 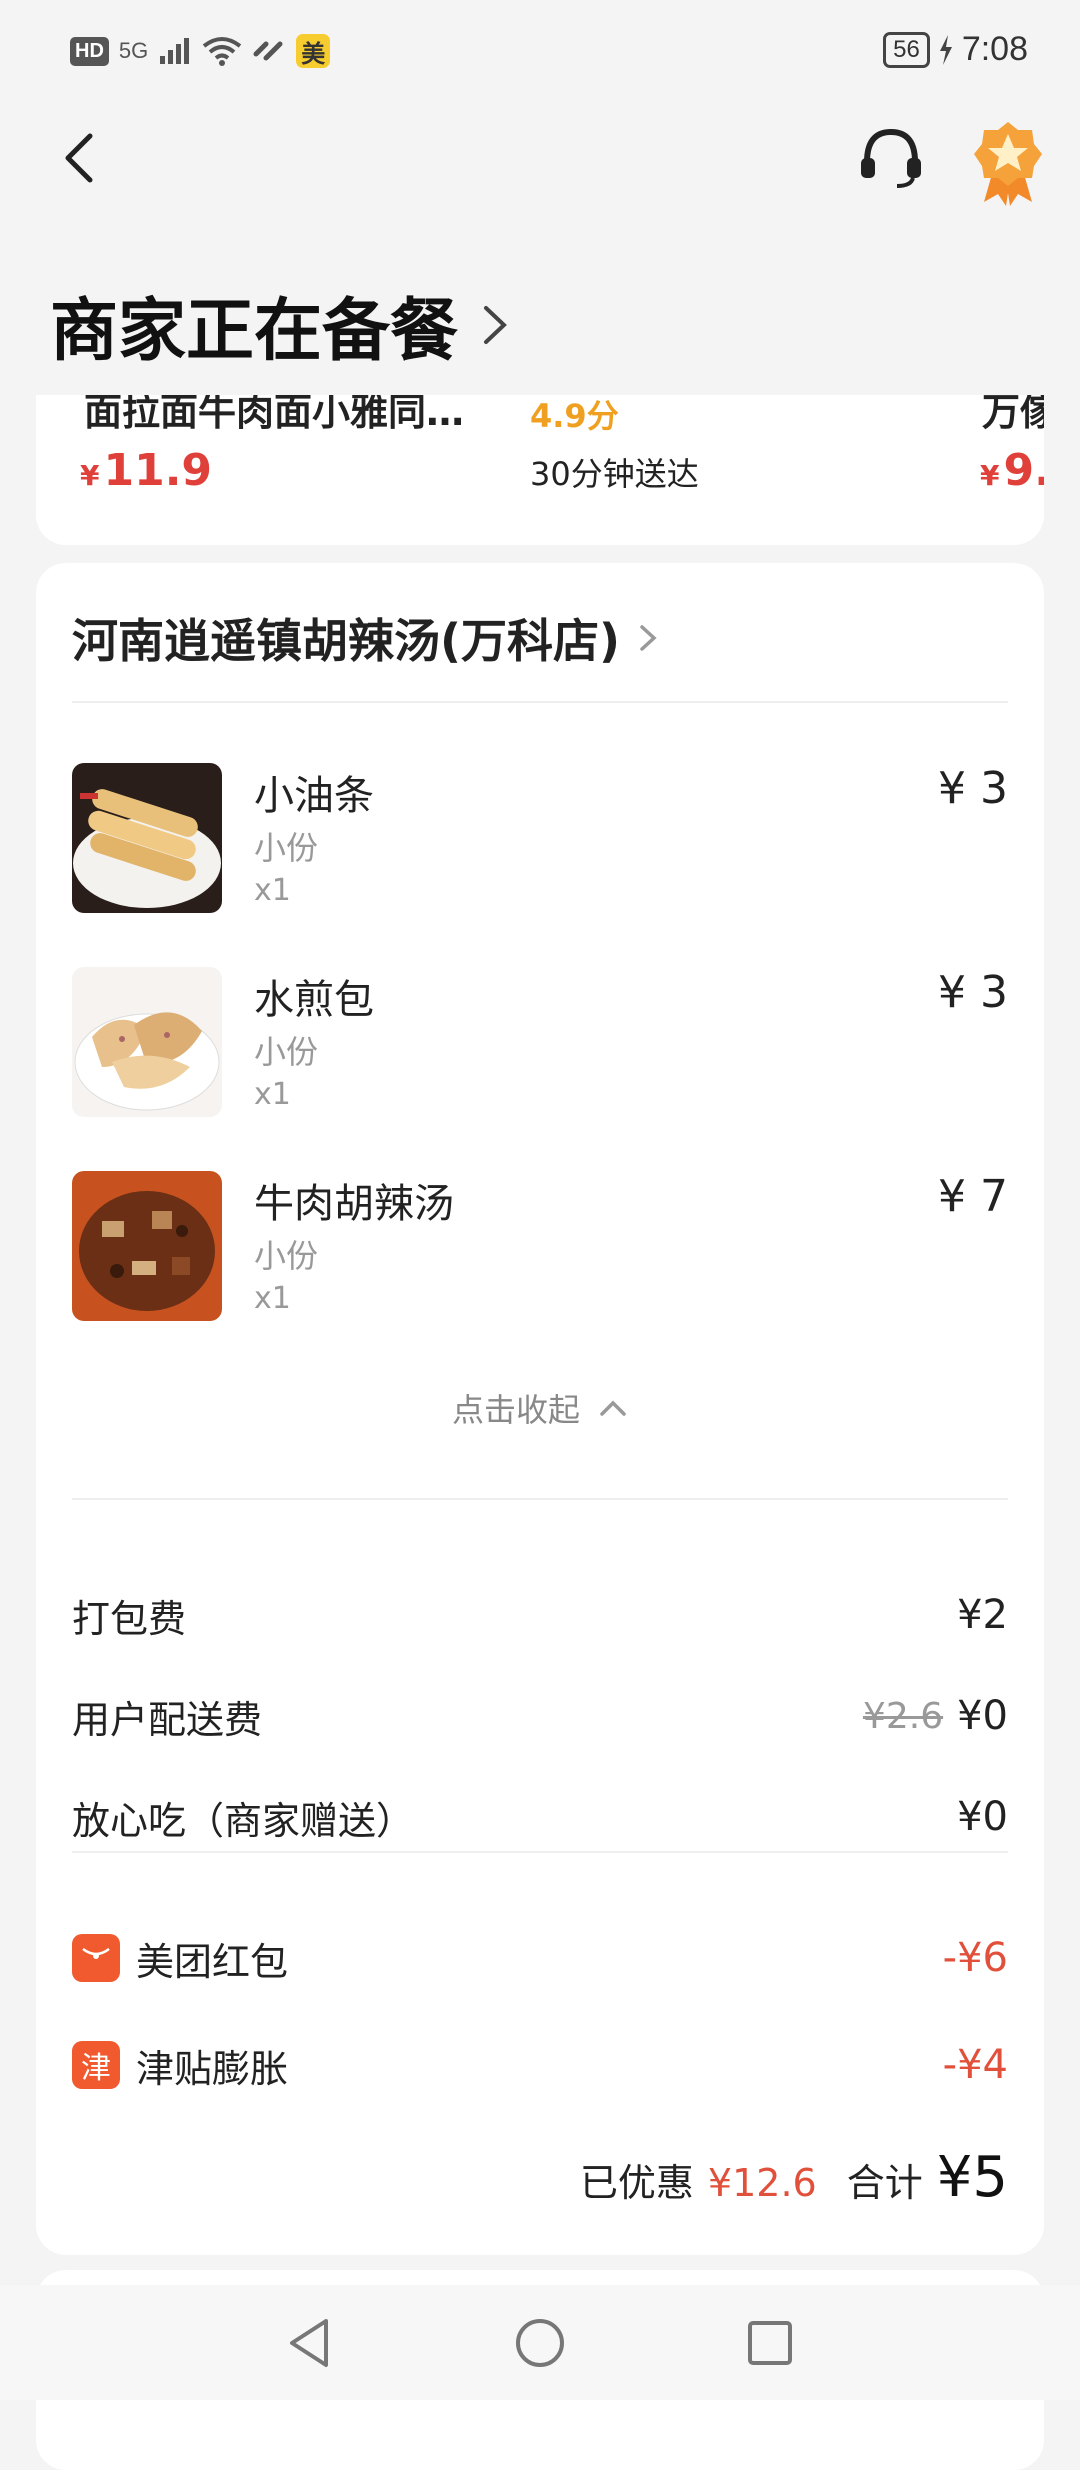 I want to click on shop-link: 河南逍遥镇胡辣汤(万科店), so click(x=365, y=638).